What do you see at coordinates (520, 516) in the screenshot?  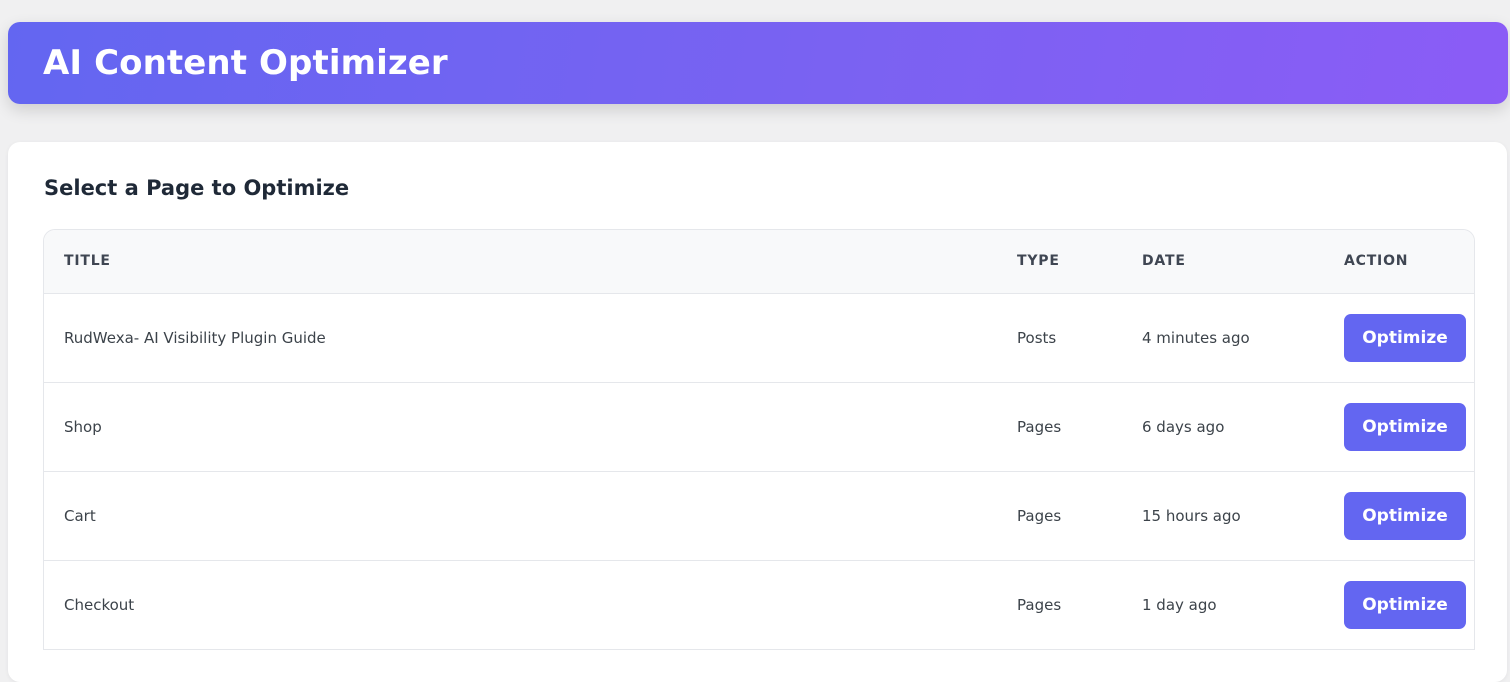 I see `row-title: Cart` at bounding box center [520, 516].